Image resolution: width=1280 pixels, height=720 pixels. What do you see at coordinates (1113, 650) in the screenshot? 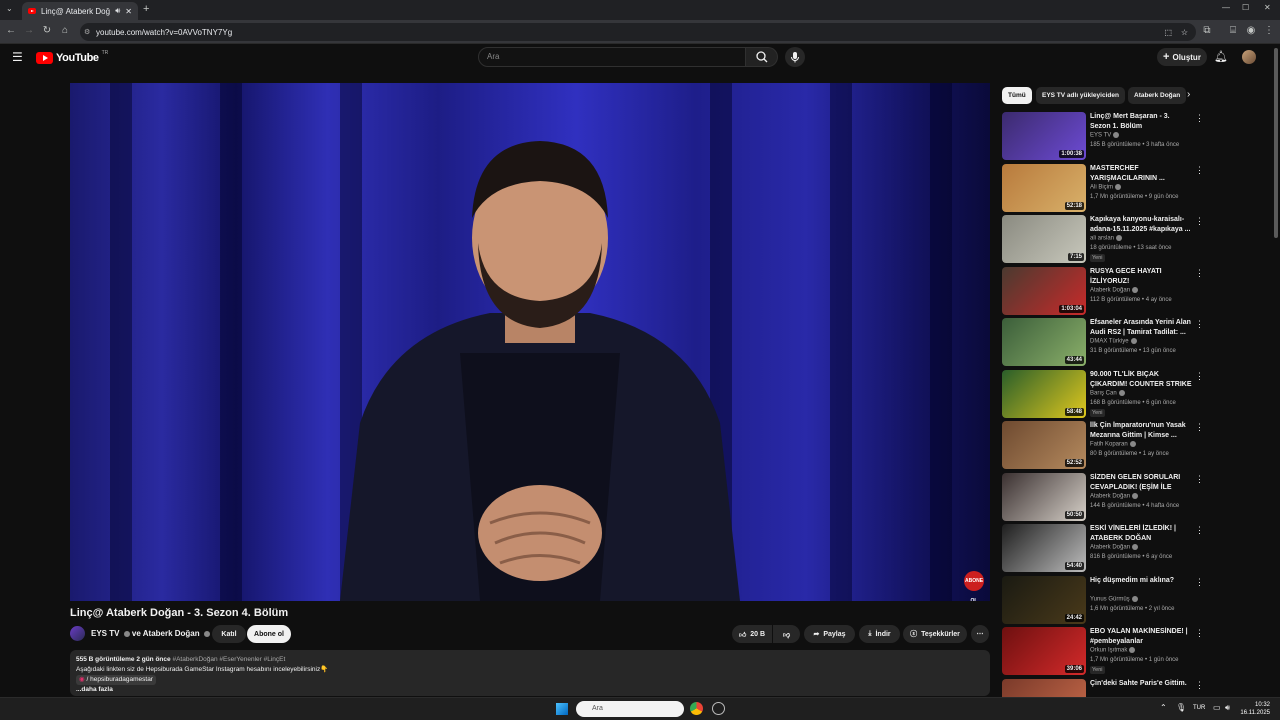
I see `recommendation-channel: Orkun Işıtmak` at bounding box center [1113, 650].